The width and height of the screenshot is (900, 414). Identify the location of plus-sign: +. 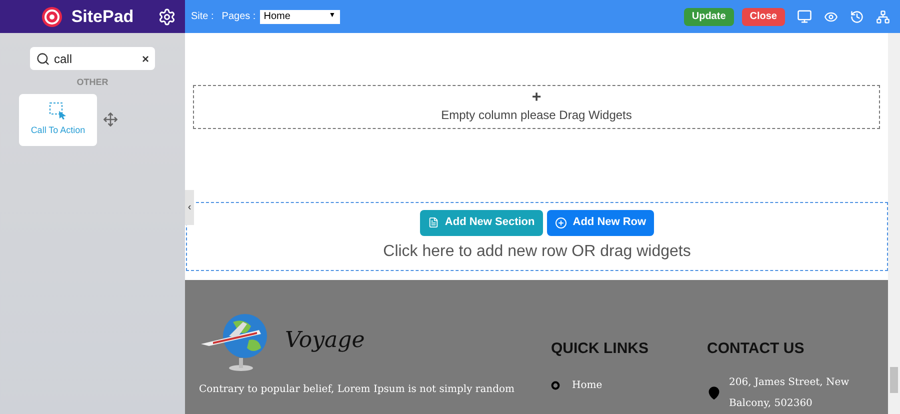
(537, 98).